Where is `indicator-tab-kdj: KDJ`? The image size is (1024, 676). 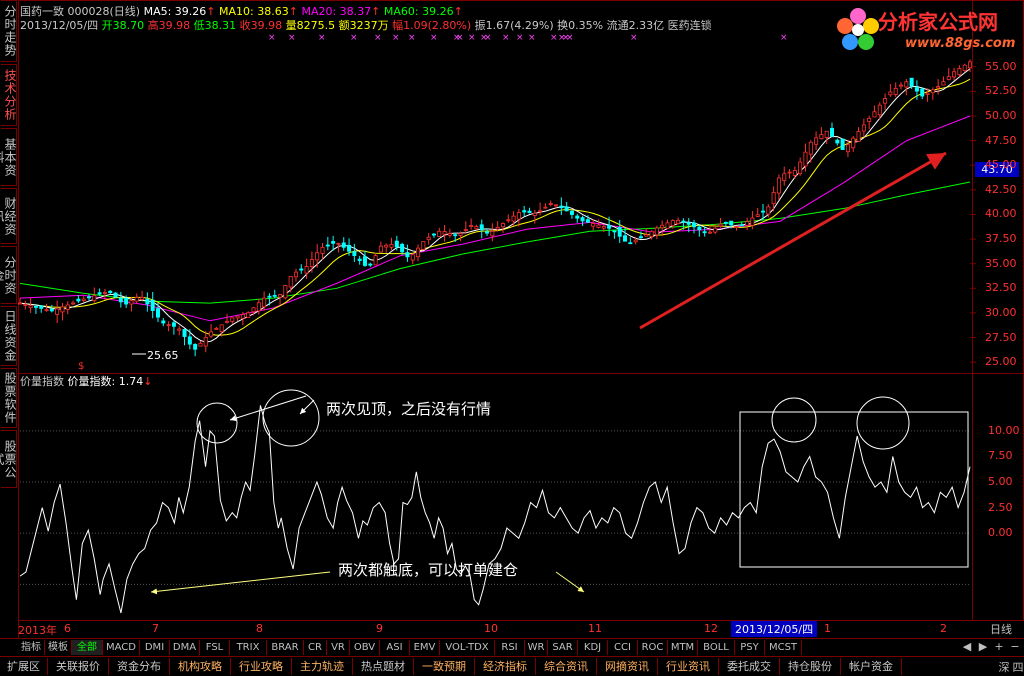 indicator-tab-kdj: KDJ is located at coordinates (593, 647).